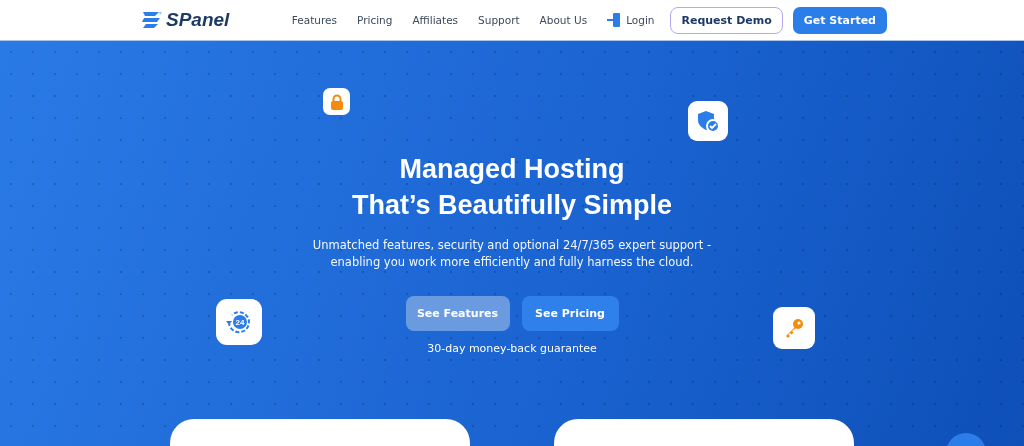 This screenshot has width=1024, height=446. What do you see at coordinates (512, 348) in the screenshot?
I see `guarantee-text: 30-day money-back guarantee` at bounding box center [512, 348].